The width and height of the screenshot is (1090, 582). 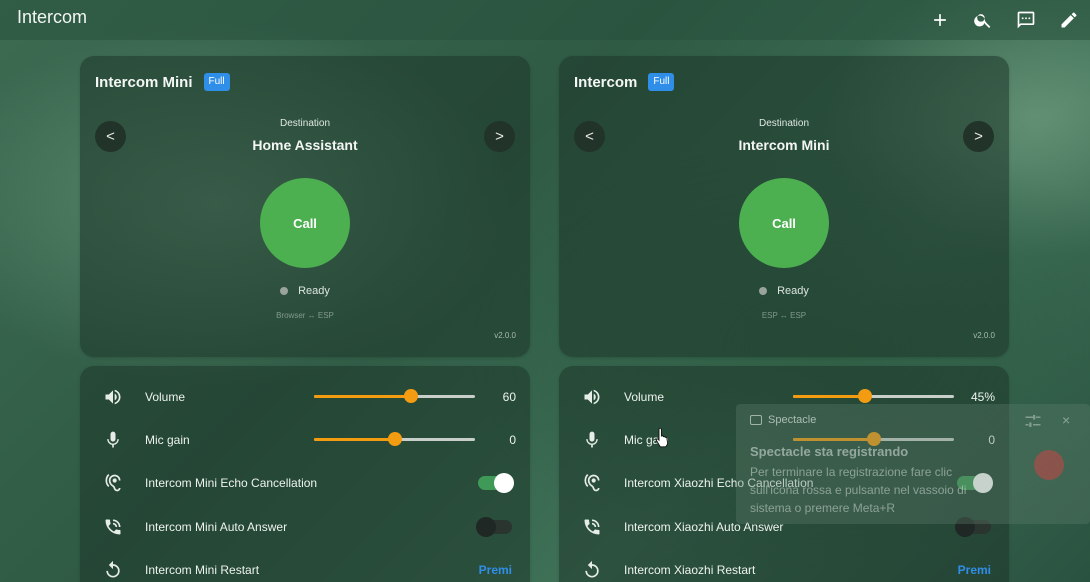 What do you see at coordinates (690, 569) in the screenshot?
I see `entity-label: Intercom Xiaozhi Restart` at bounding box center [690, 569].